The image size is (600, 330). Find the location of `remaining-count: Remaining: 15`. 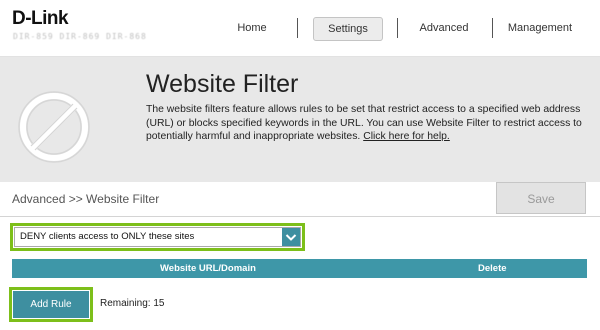

remaining-count: Remaining: 15 is located at coordinates (132, 303).